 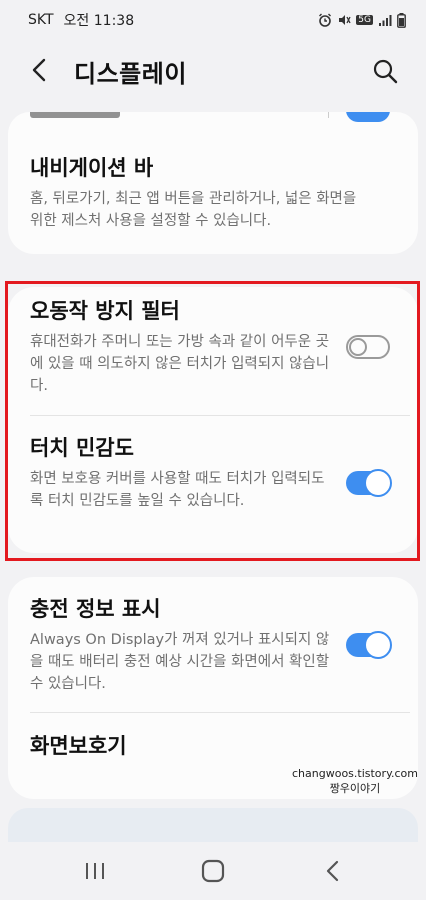 I want to click on signal-icon, so click(x=385, y=20).